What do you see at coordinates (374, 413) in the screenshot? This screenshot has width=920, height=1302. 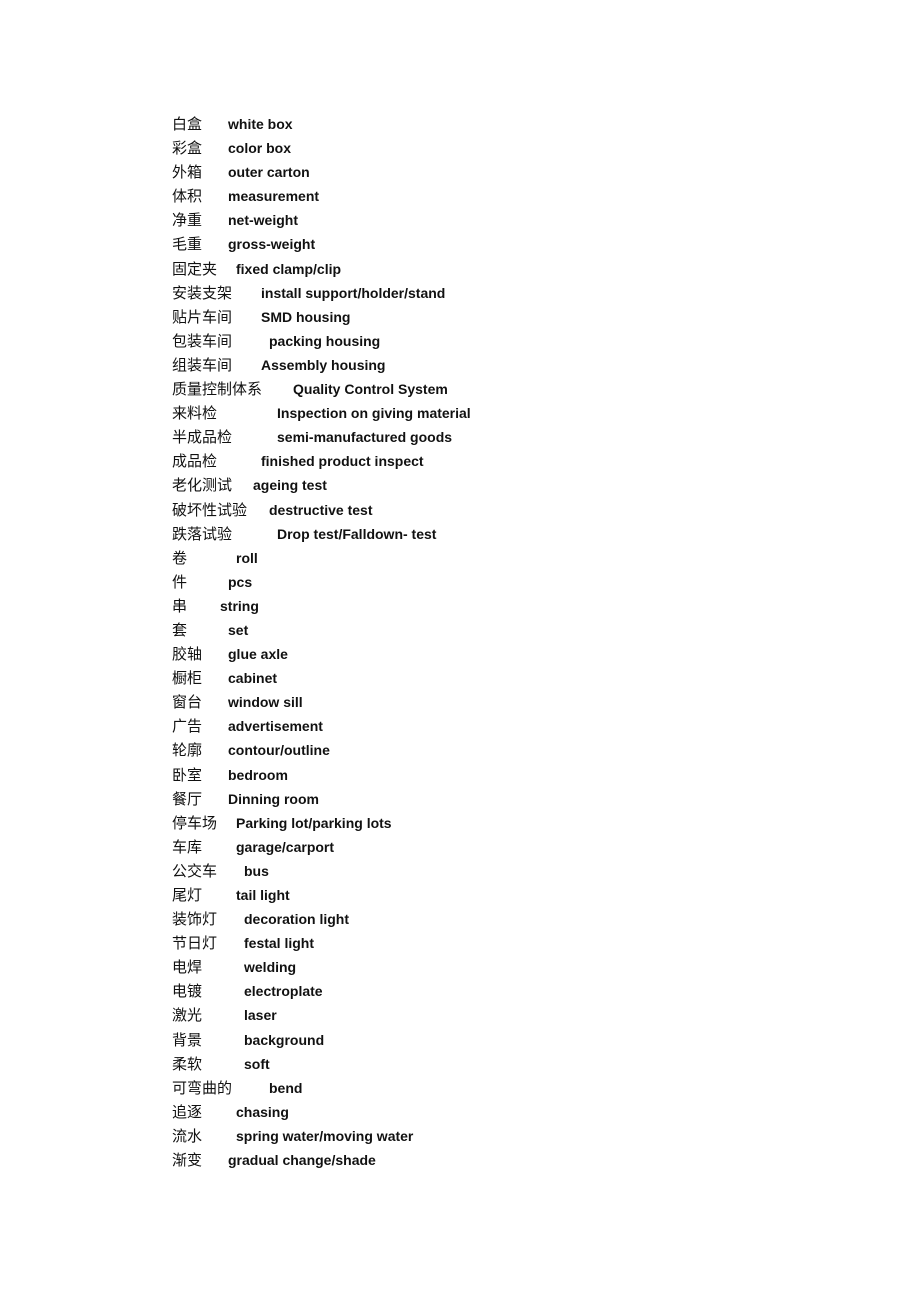 I see `english-term: Inspection on giving material` at bounding box center [374, 413].